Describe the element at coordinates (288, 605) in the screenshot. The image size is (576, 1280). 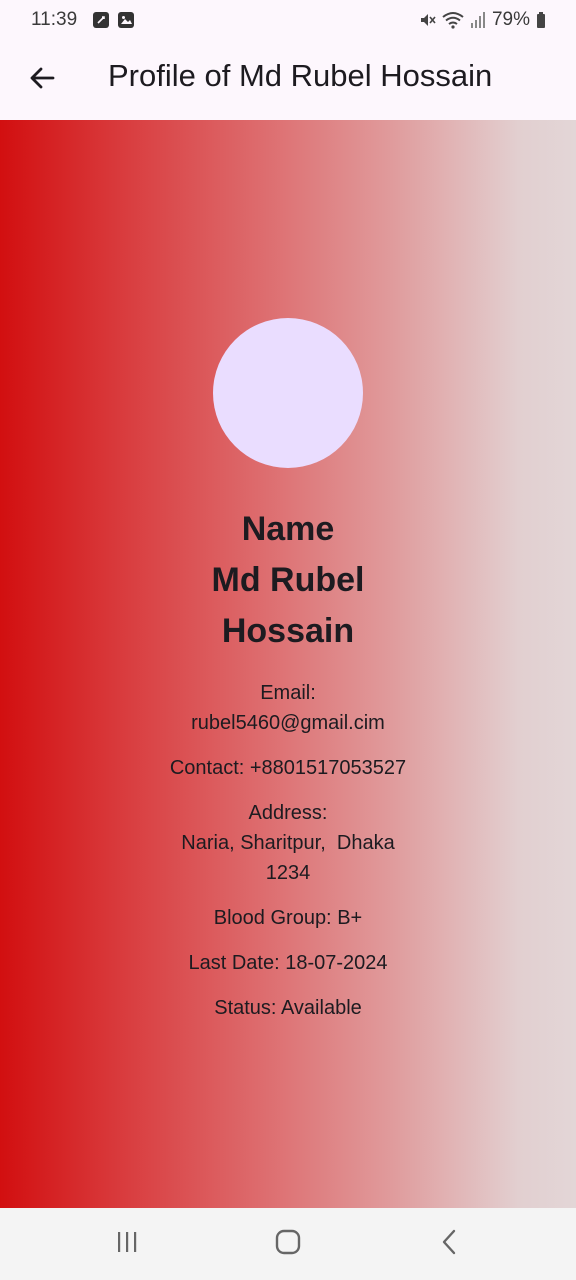
I see `profile-name: Md Rubel Hossain` at that location.